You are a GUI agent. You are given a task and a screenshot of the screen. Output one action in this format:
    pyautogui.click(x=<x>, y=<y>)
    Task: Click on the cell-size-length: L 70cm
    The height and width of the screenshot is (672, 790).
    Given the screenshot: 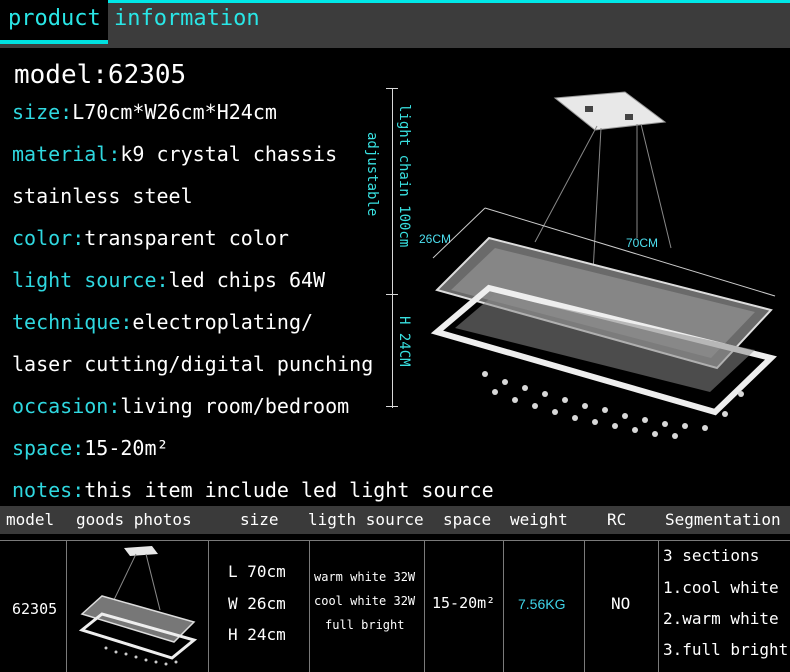 What is the action you would take?
    pyautogui.click(x=257, y=571)
    